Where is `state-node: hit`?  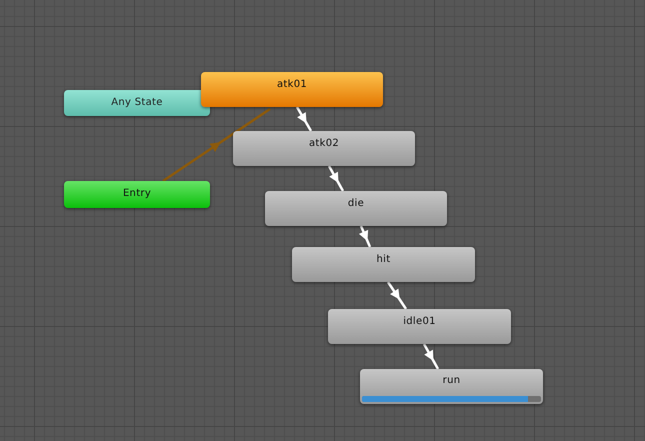 state-node: hit is located at coordinates (383, 264).